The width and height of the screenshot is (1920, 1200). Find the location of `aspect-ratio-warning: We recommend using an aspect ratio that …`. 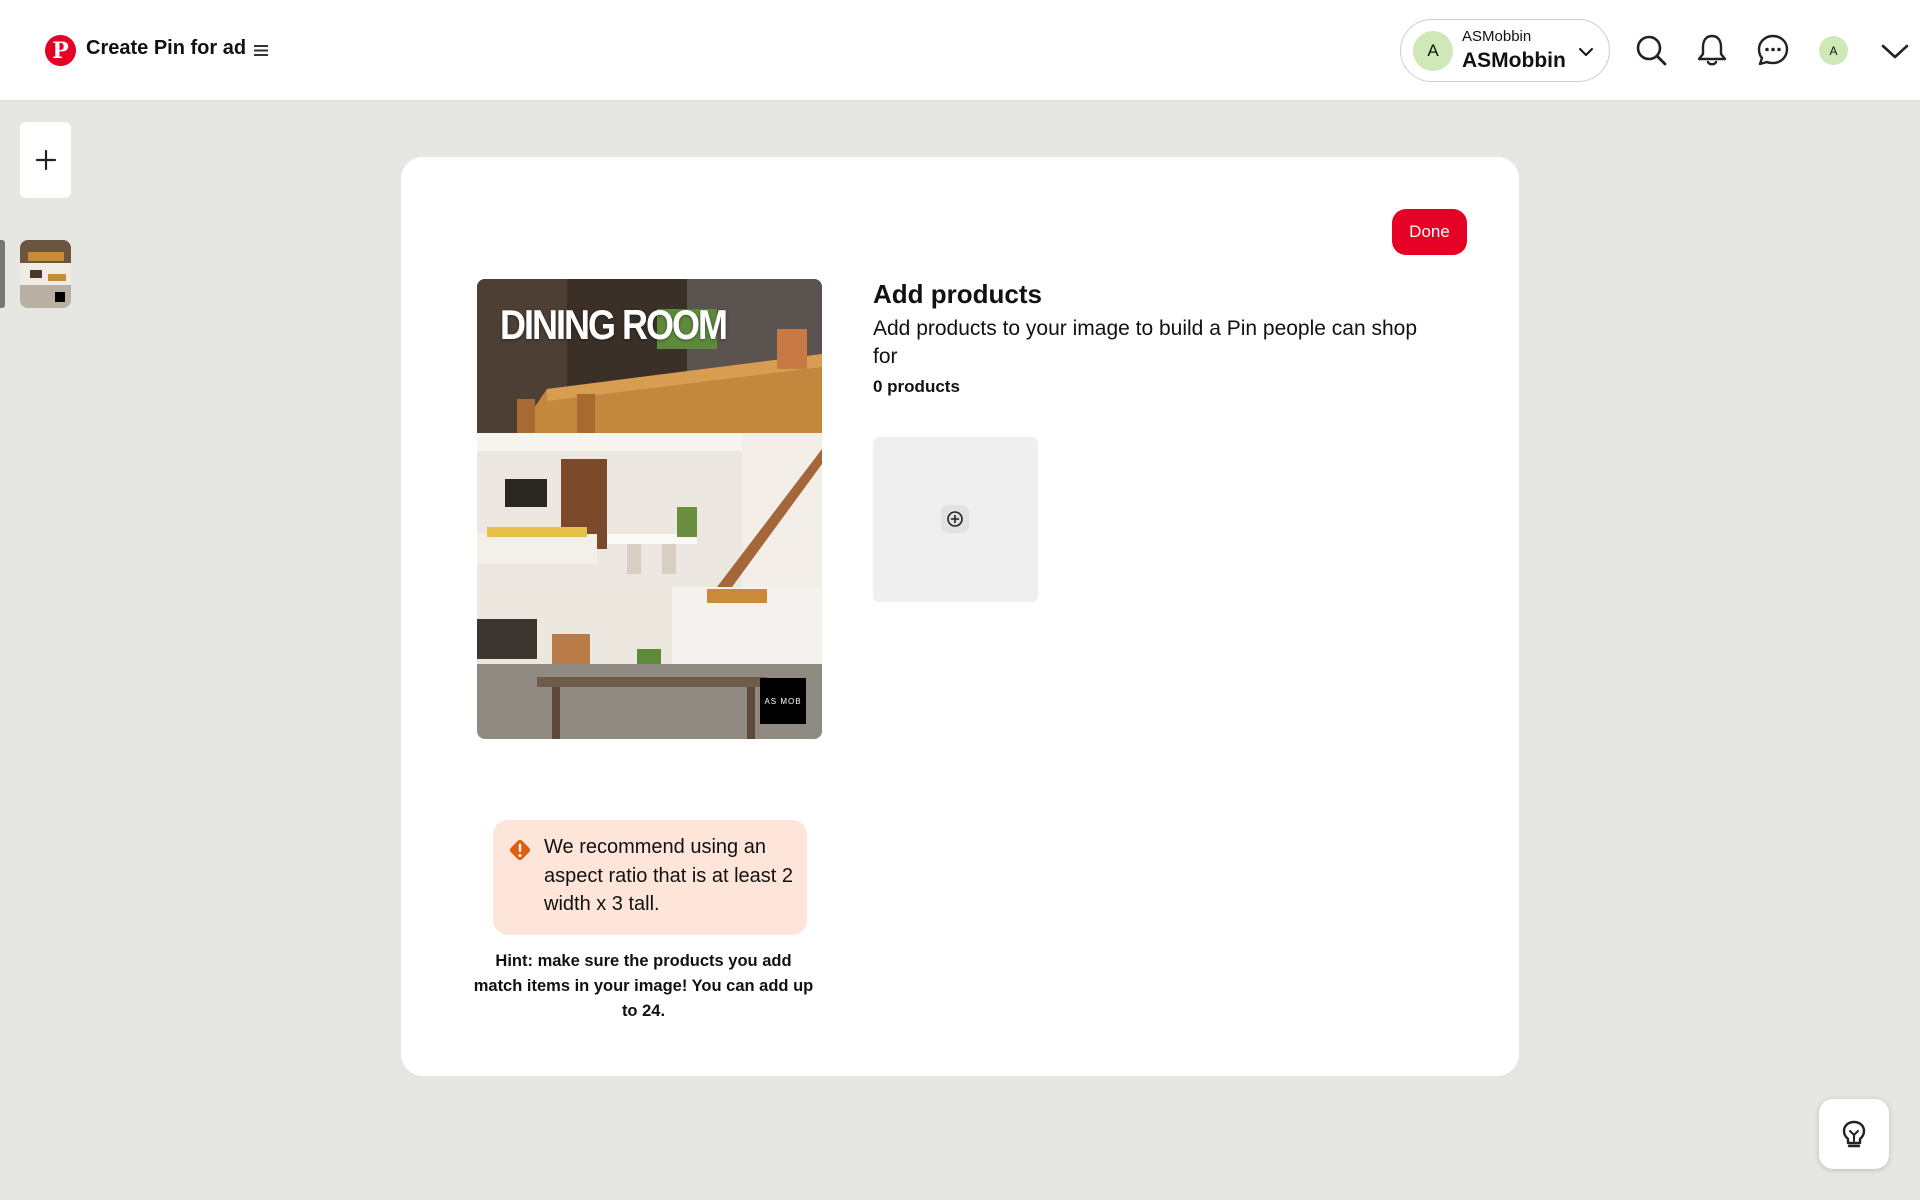

aspect-ratio-warning: We recommend using an aspect ratio that … is located at coordinates (650, 877).